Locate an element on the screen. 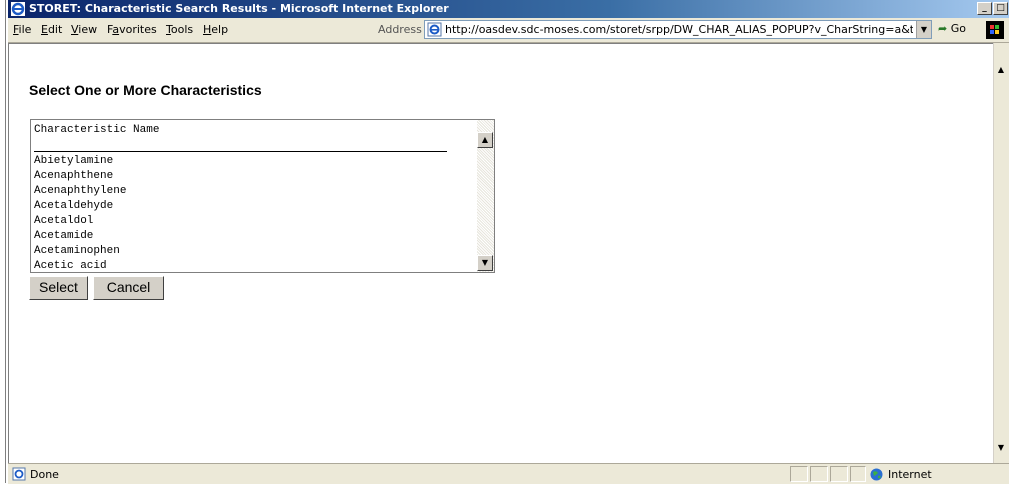 The image size is (1009, 484). list-item: Acetic acid is located at coordinates (70, 266).